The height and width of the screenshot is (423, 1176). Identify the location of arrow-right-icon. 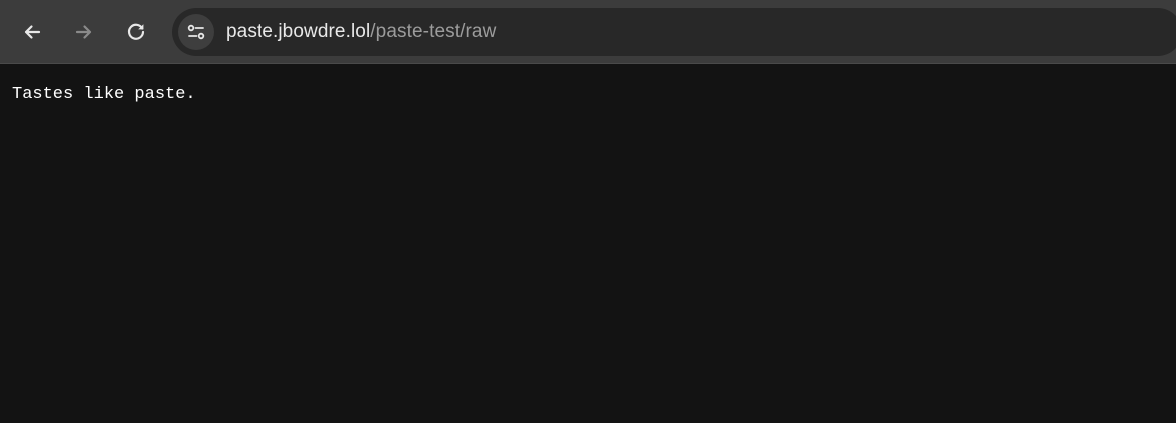
(83, 32).